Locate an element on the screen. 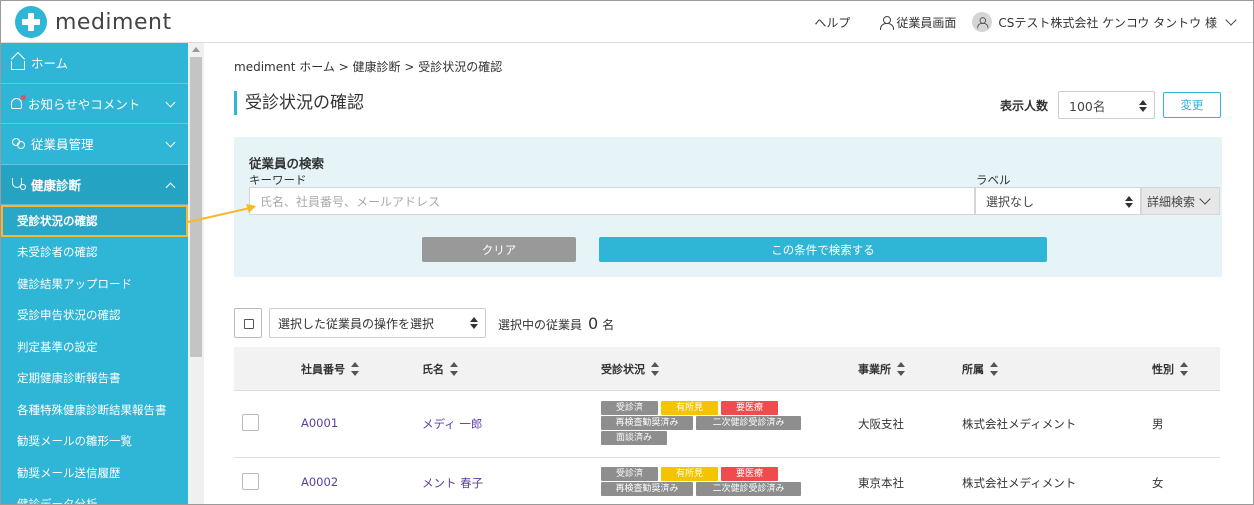 The height and width of the screenshot is (505, 1254). sidebar-subitem-upload-results: 健診結果アップロード is located at coordinates (94, 284).